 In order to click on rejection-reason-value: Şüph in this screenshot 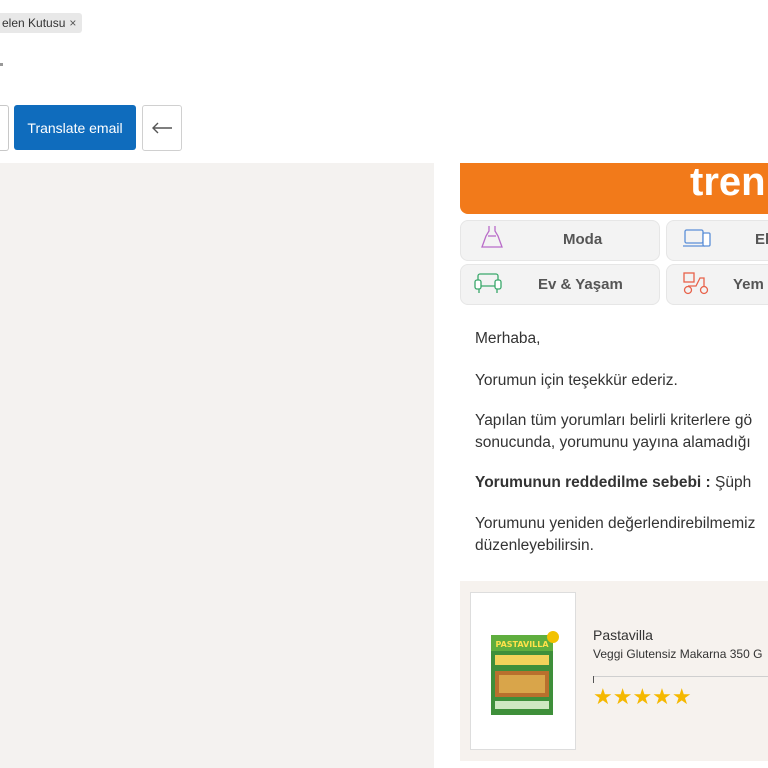, I will do `click(731, 482)`.